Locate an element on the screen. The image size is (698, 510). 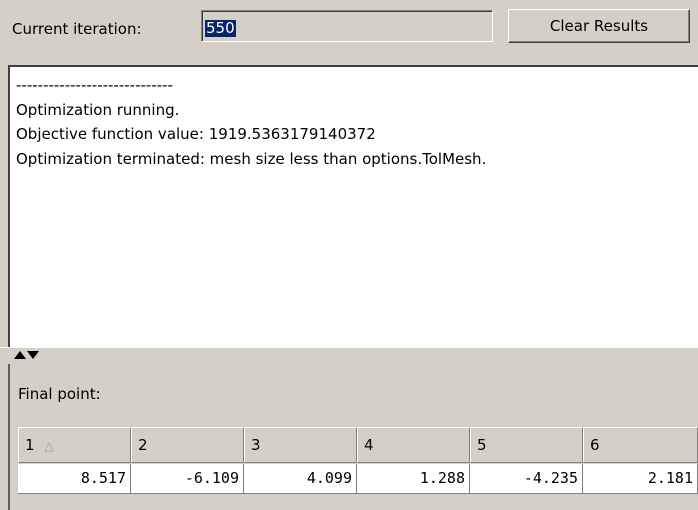
clear-results-button: Clear Results is located at coordinates (599, 26).